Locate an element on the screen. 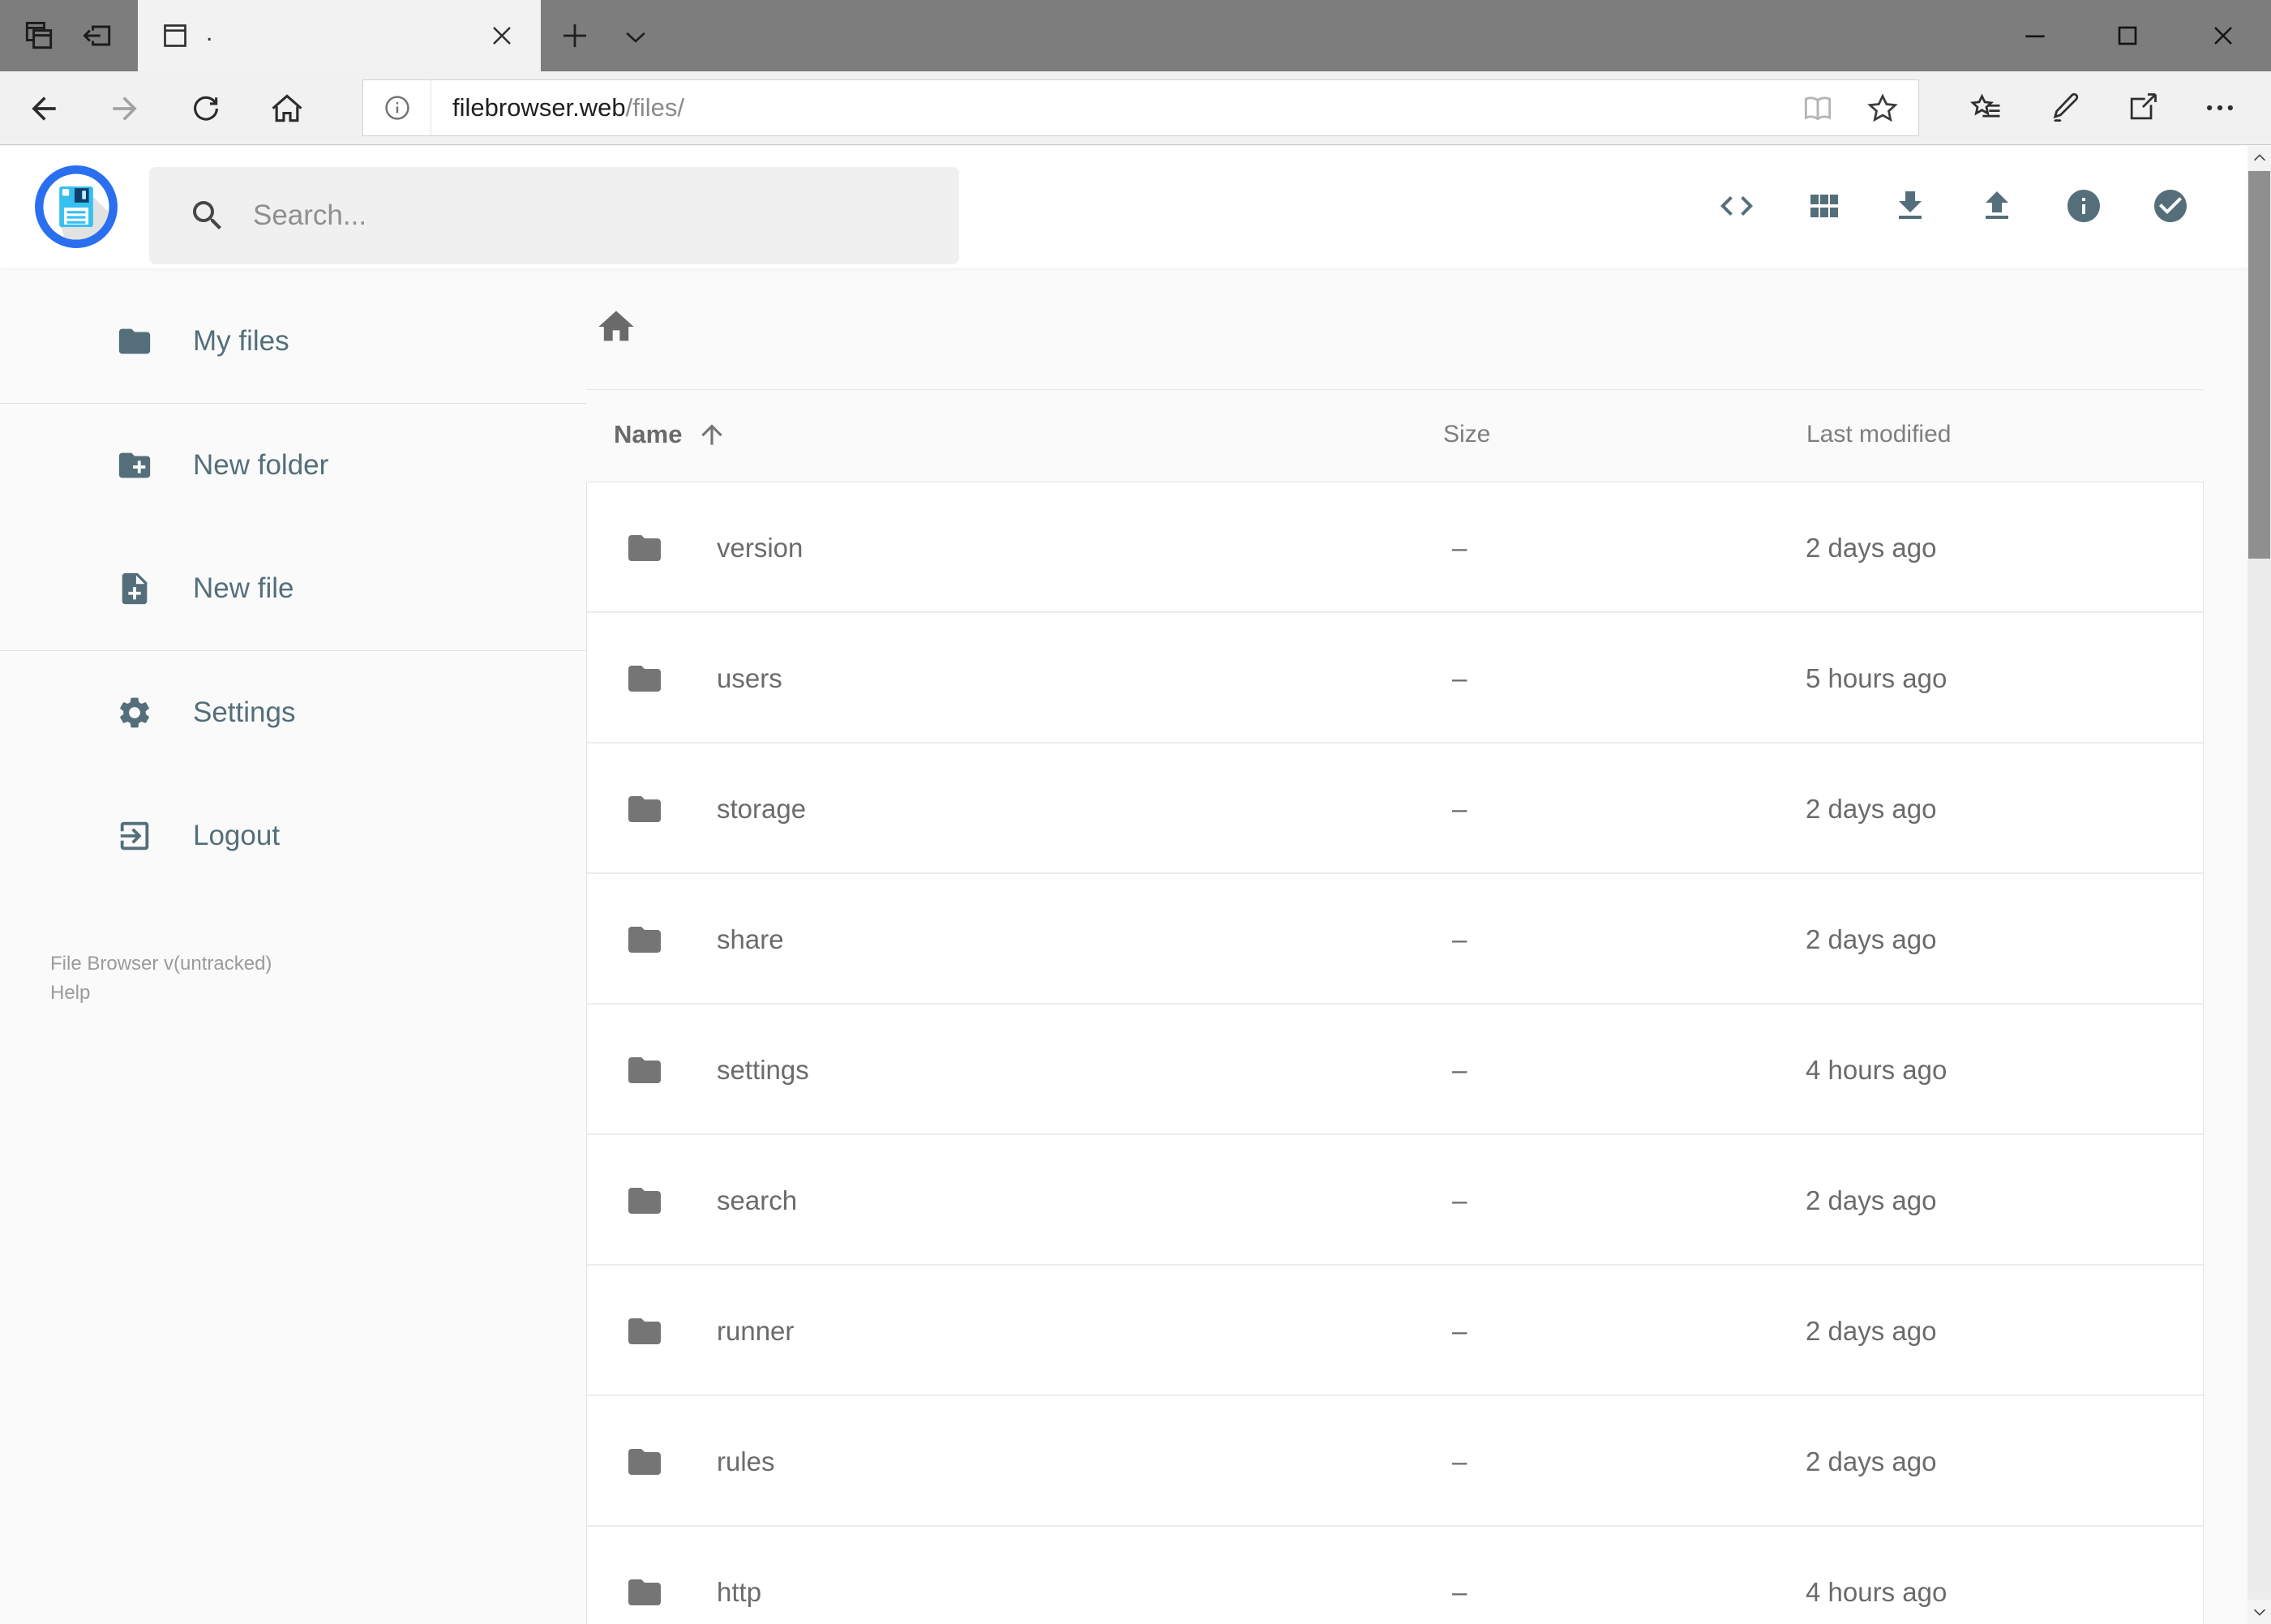 This screenshot has height=1624, width=2271. url-text: filebrowser.web/files/ is located at coordinates (568, 108).